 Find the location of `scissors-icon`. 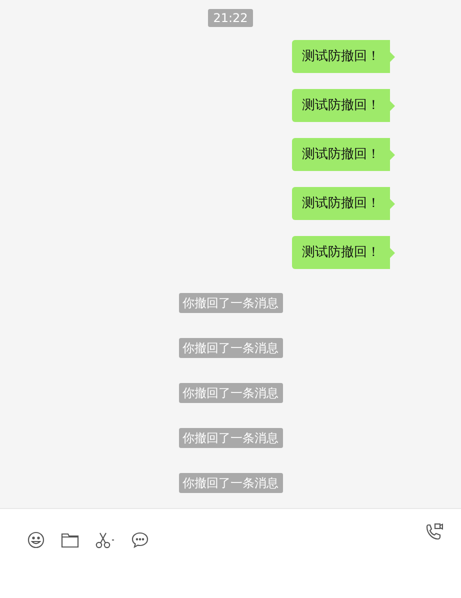

scissors-icon is located at coordinates (105, 540).